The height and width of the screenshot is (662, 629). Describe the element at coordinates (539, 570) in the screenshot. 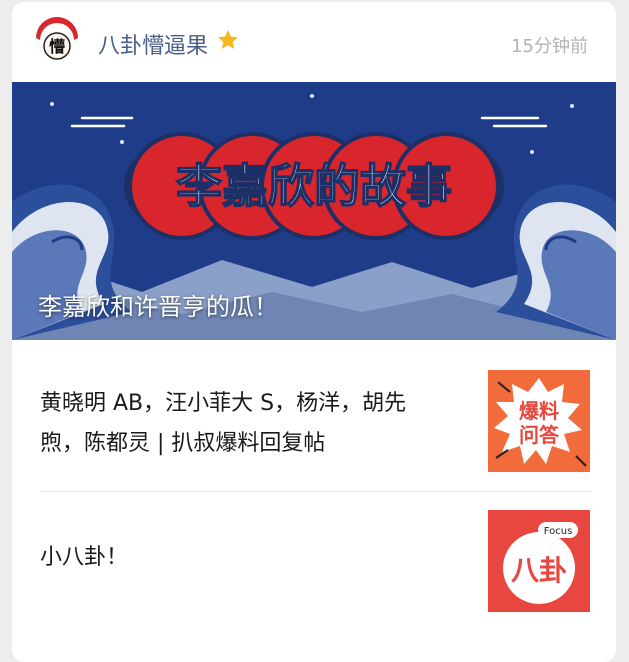

I see `thumbnail-label: 八卦` at that location.